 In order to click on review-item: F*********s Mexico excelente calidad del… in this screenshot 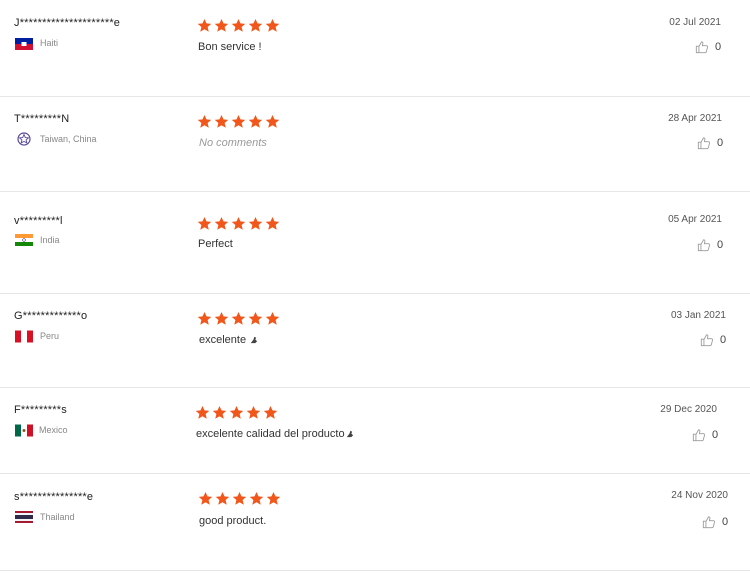, I will do `click(375, 431)`.